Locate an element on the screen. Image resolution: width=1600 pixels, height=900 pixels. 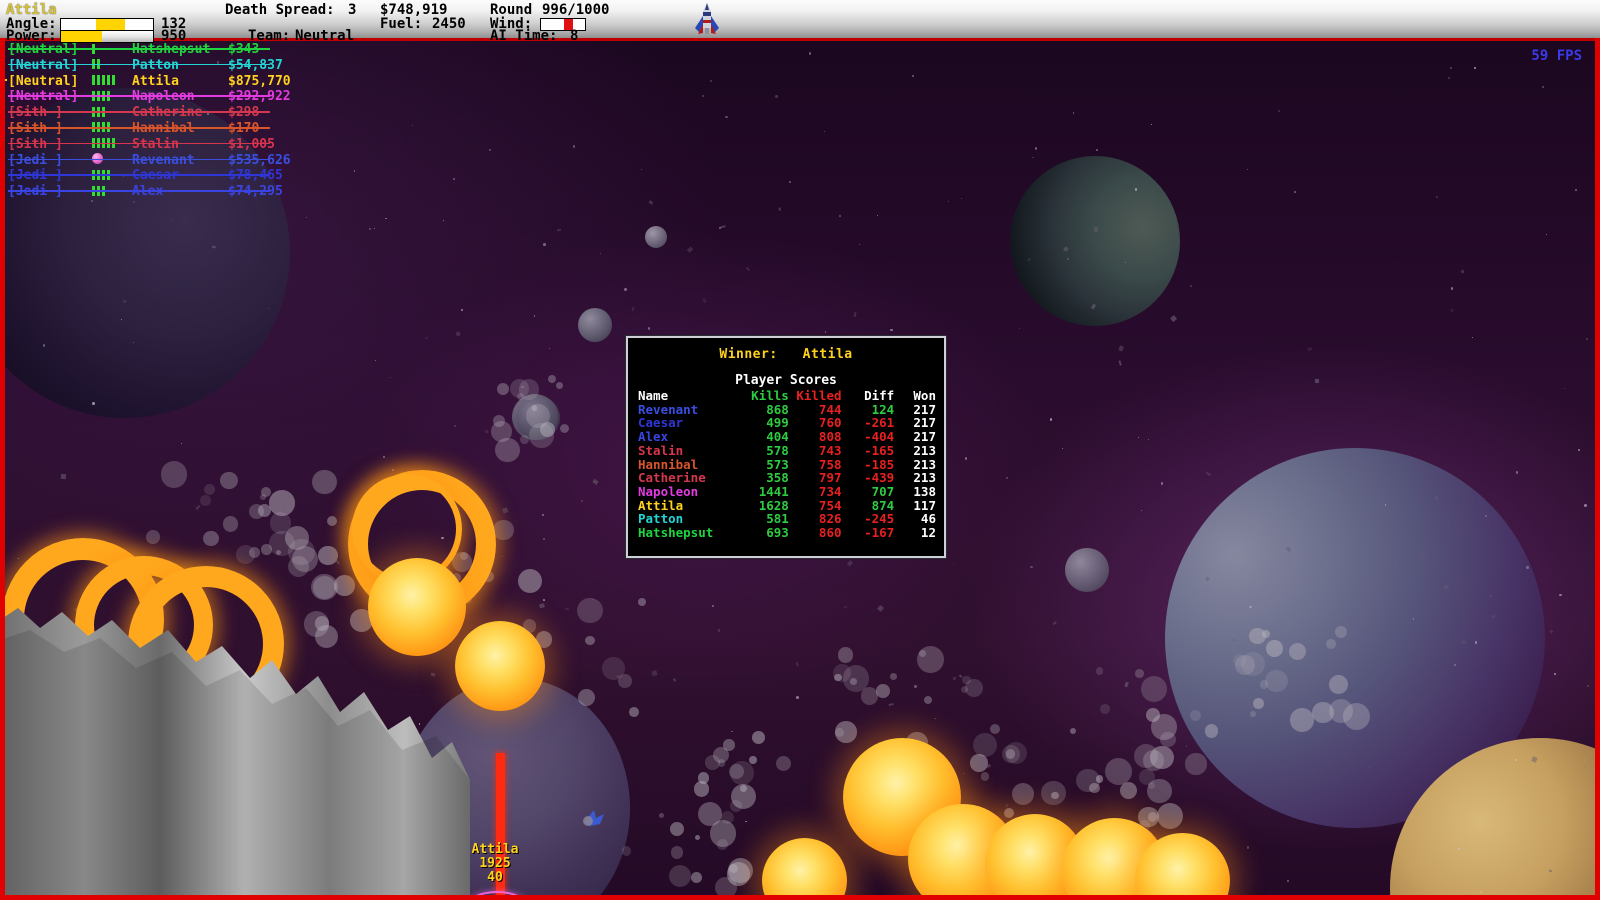
player-name: Stalin is located at coordinates (180, 145).